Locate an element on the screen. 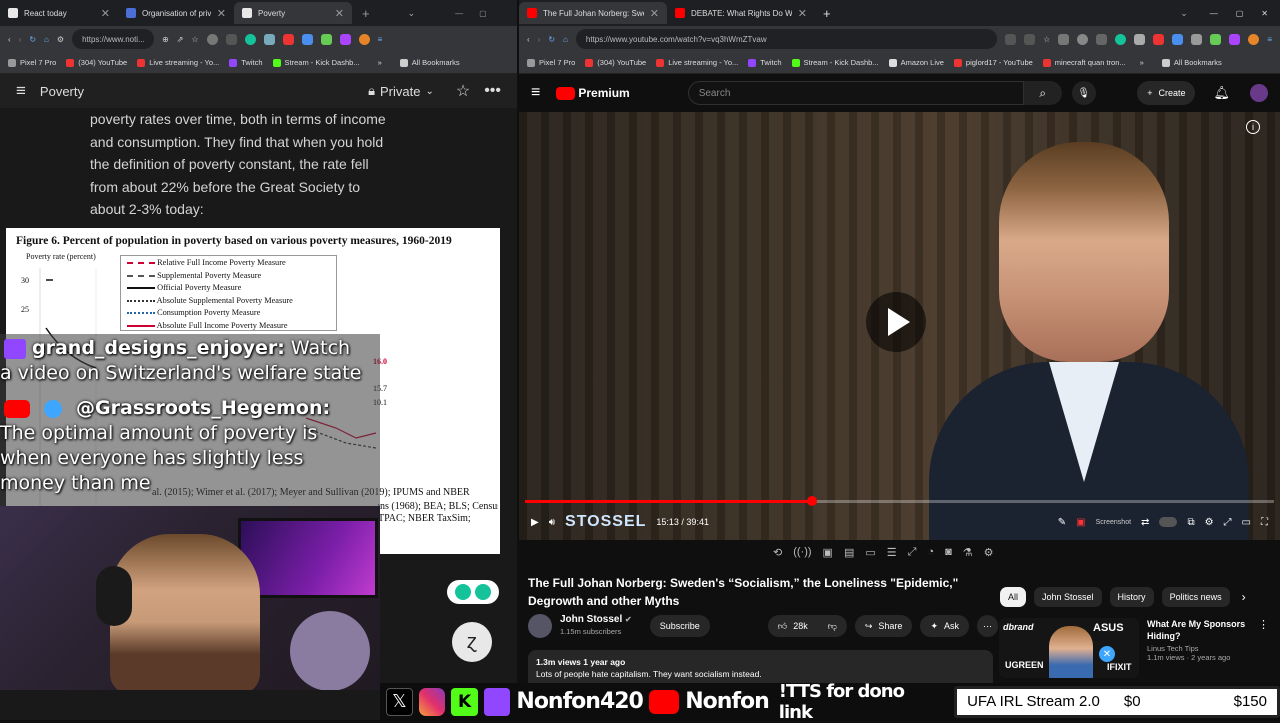  volume-icon: 🔊︎ is located at coordinates (552, 522).